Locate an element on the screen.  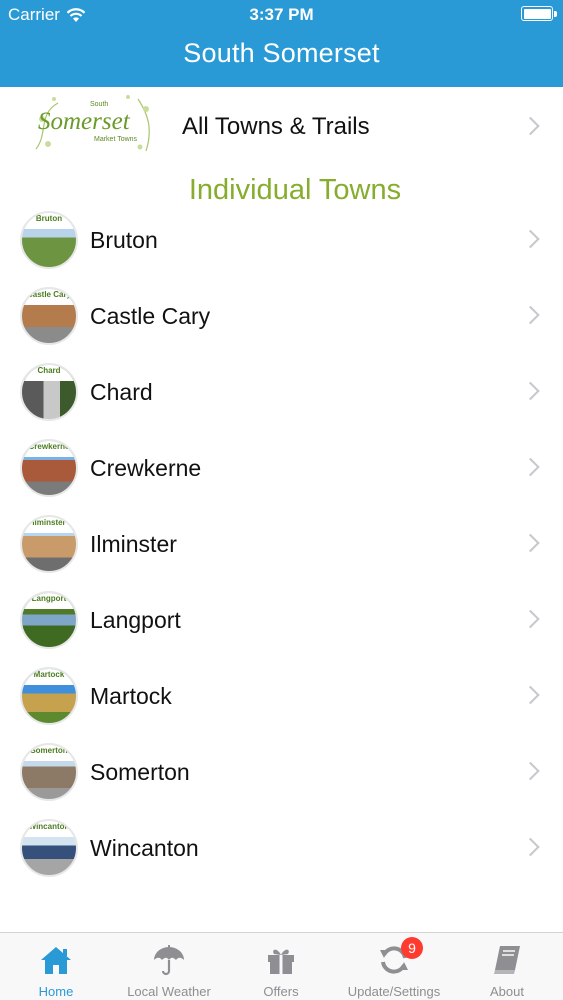
town-name: Somerton is located at coordinates (140, 772).